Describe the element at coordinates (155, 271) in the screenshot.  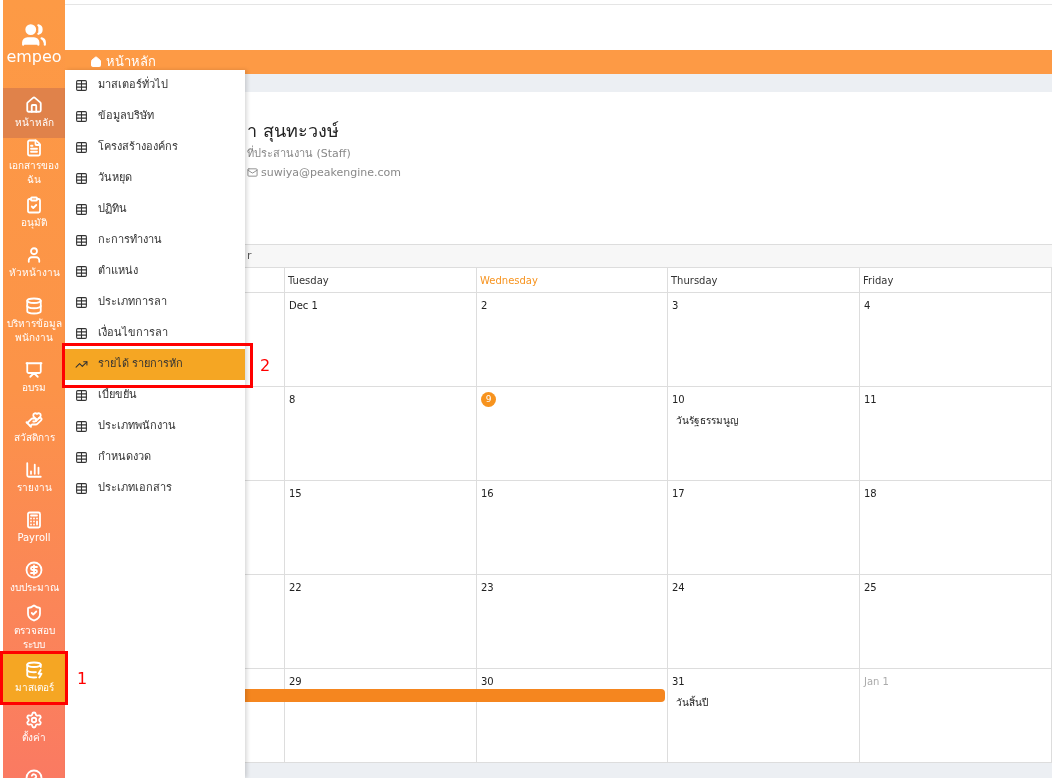
I see `menu-item: ตำแหน่ง` at that location.